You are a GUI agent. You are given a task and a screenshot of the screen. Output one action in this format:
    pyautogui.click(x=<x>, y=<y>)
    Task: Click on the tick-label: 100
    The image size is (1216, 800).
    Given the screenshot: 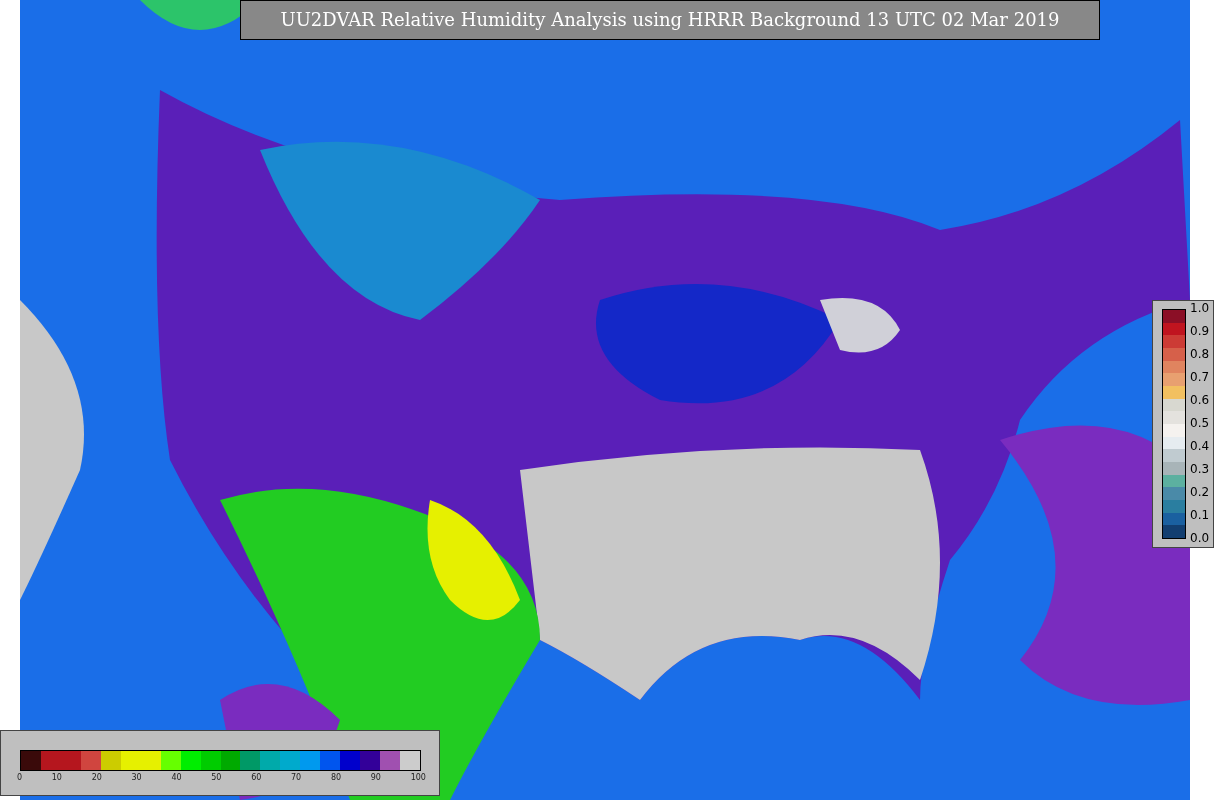 What is the action you would take?
    pyautogui.click(x=418, y=777)
    